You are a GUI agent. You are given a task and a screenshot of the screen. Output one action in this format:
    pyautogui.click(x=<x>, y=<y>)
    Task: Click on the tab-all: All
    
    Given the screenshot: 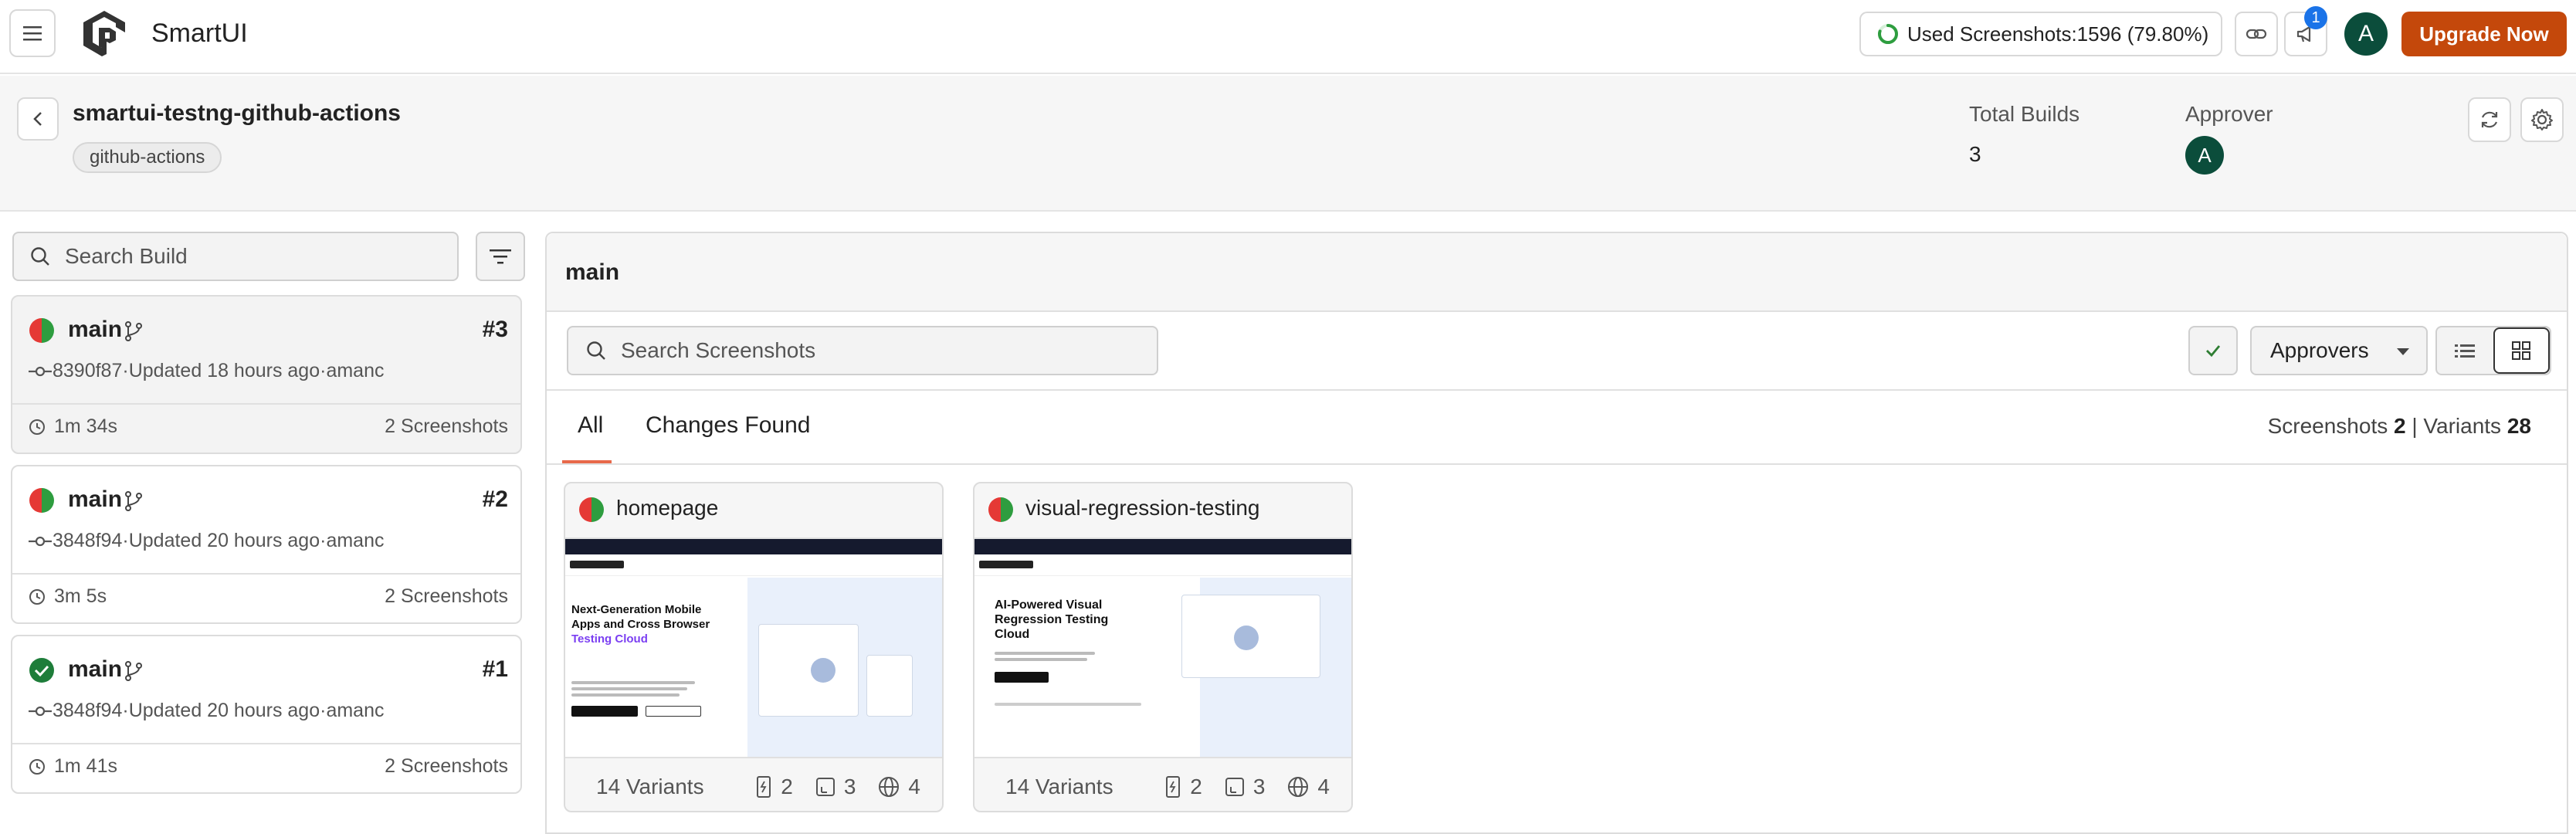 What is the action you would take?
    pyautogui.click(x=590, y=425)
    